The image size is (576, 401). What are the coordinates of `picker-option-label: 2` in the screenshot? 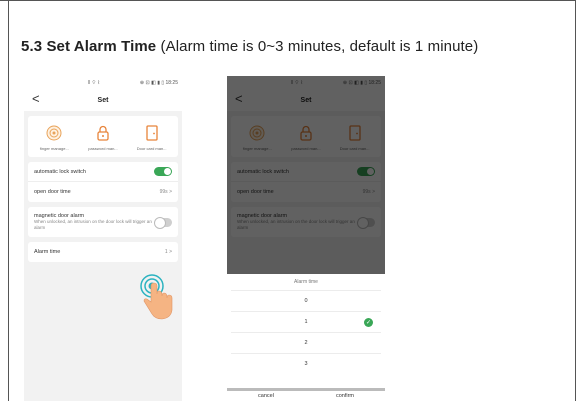 It's located at (306, 343).